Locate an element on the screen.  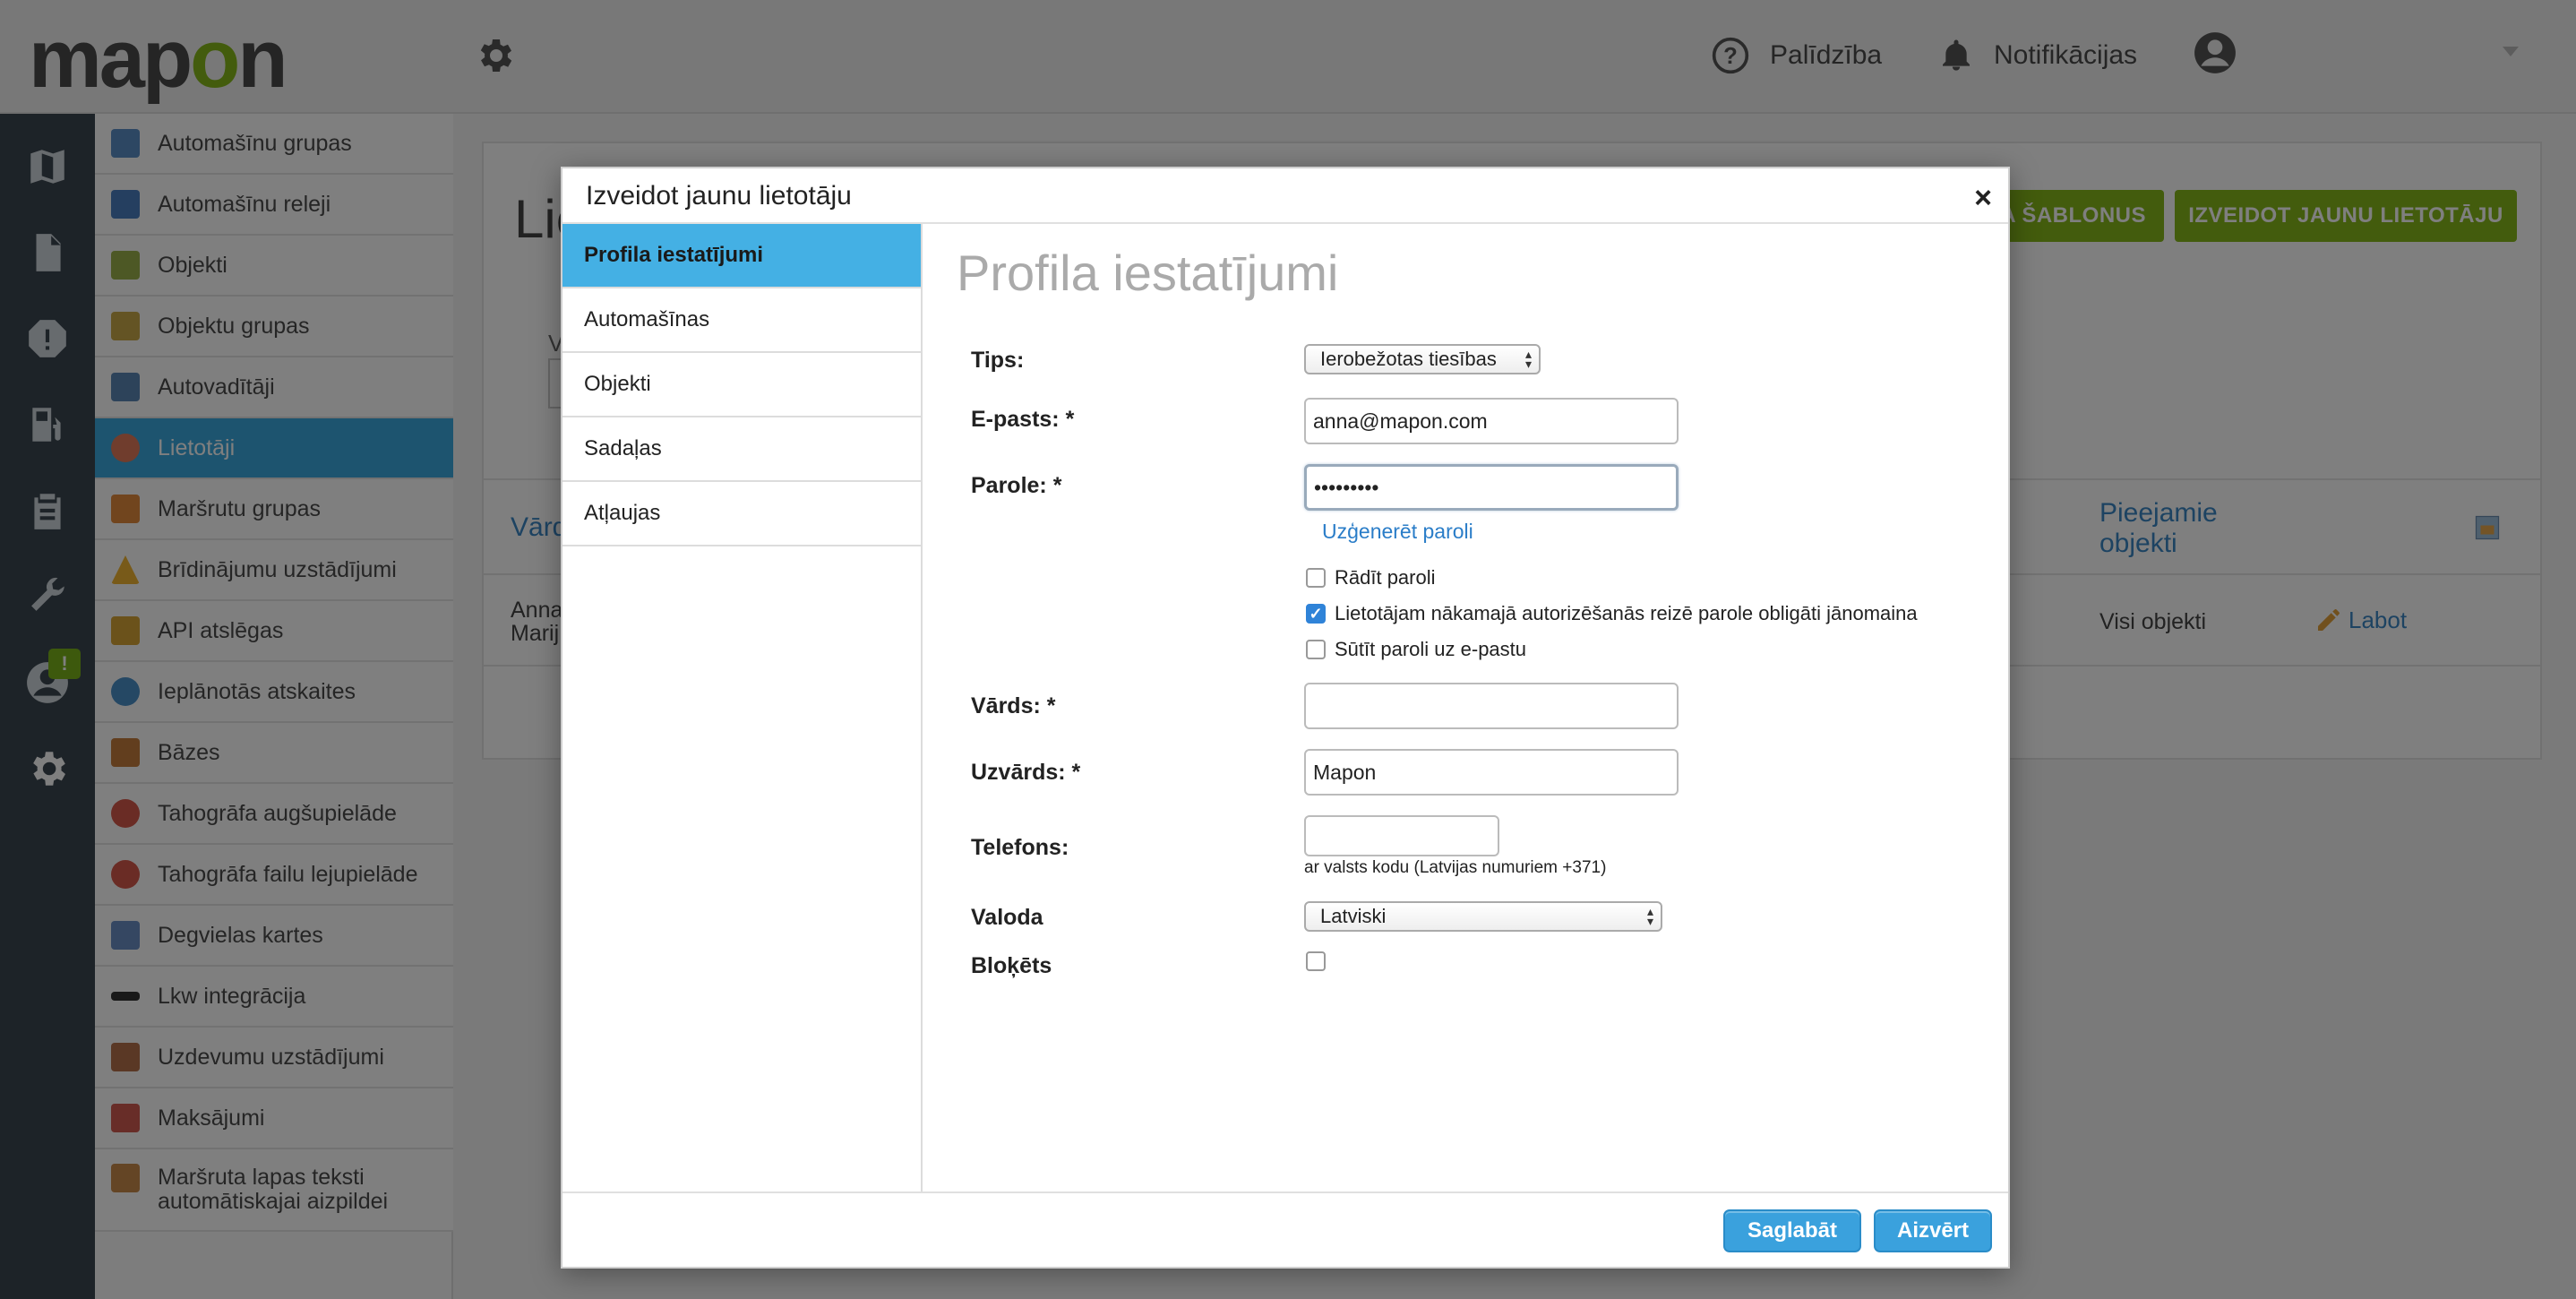
send-email-option: Sūtīt paroli uz e-pastu is located at coordinates (1416, 650).